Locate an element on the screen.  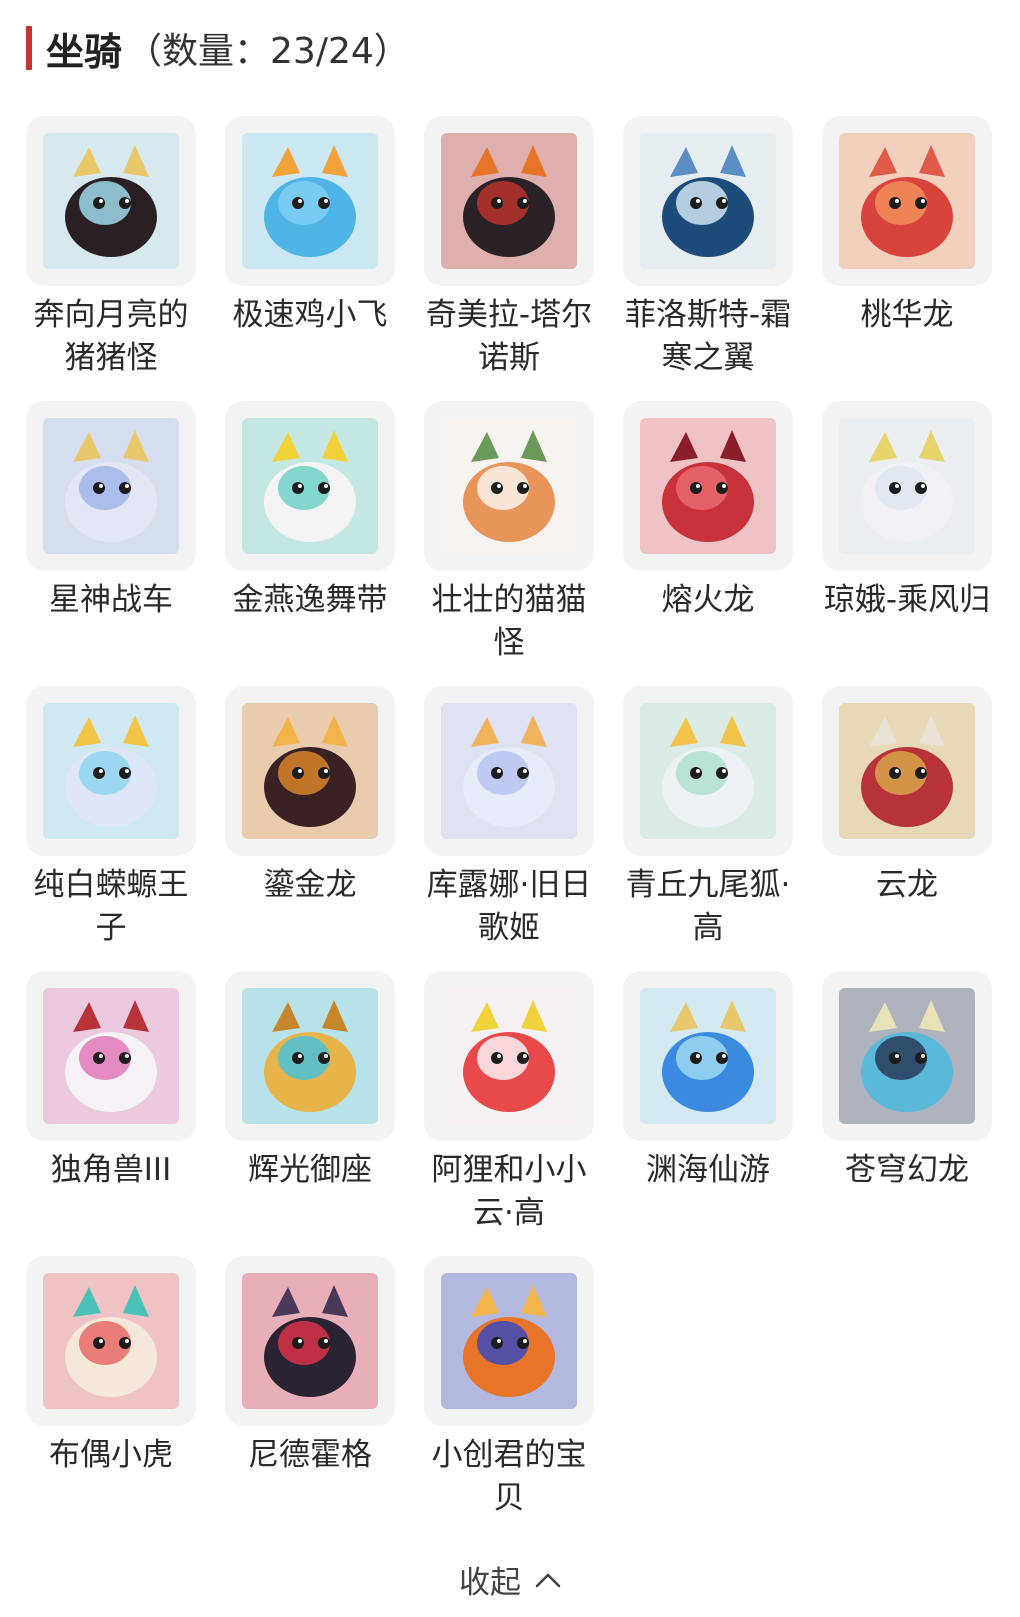
mount-name: 尼德霍格 is located at coordinates (310, 1455).